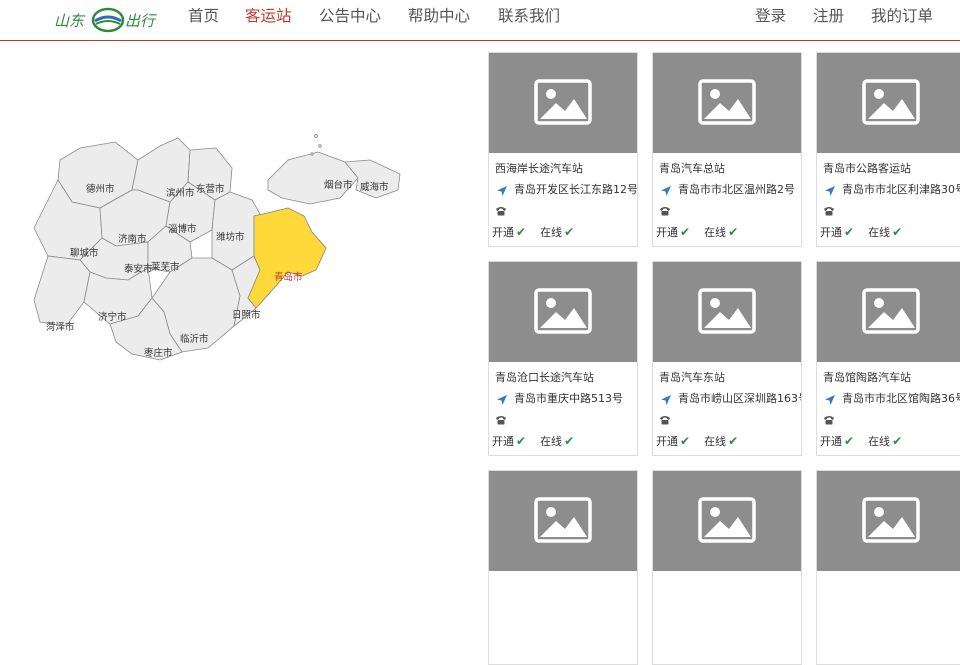 This screenshot has height=665, width=960. Describe the element at coordinates (108, 19) in the screenshot. I see `site-logo: 山东 出行` at that location.